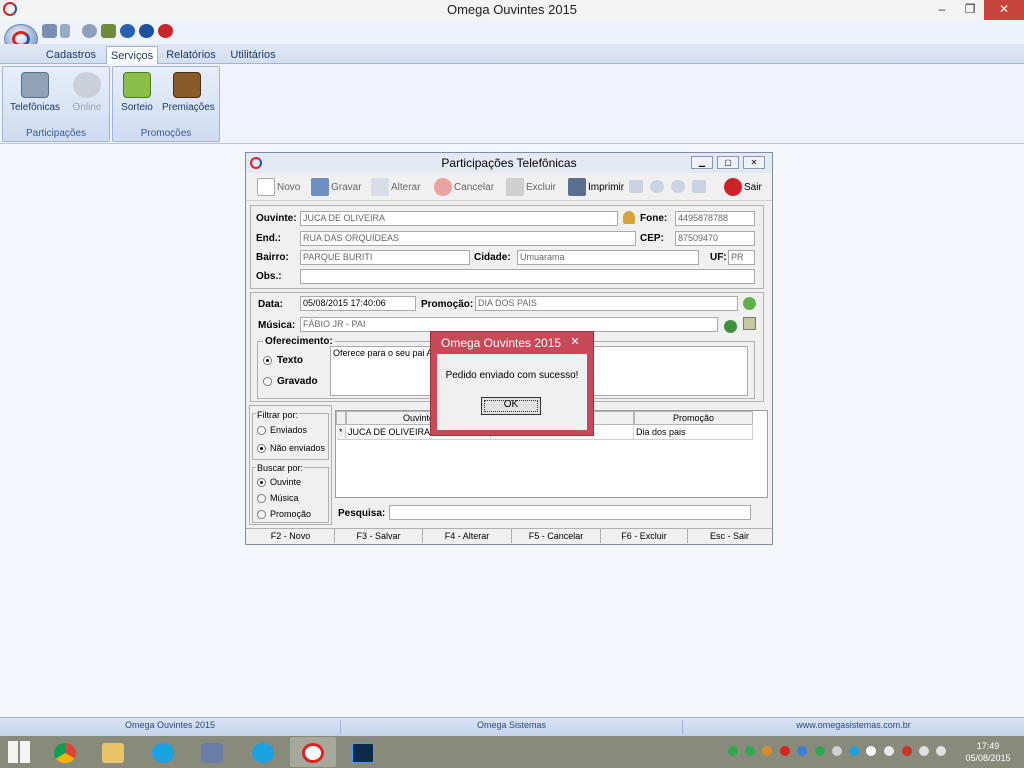  What do you see at coordinates (575, 342) in the screenshot?
I see `dialog-close-icon: ✕` at bounding box center [575, 342].